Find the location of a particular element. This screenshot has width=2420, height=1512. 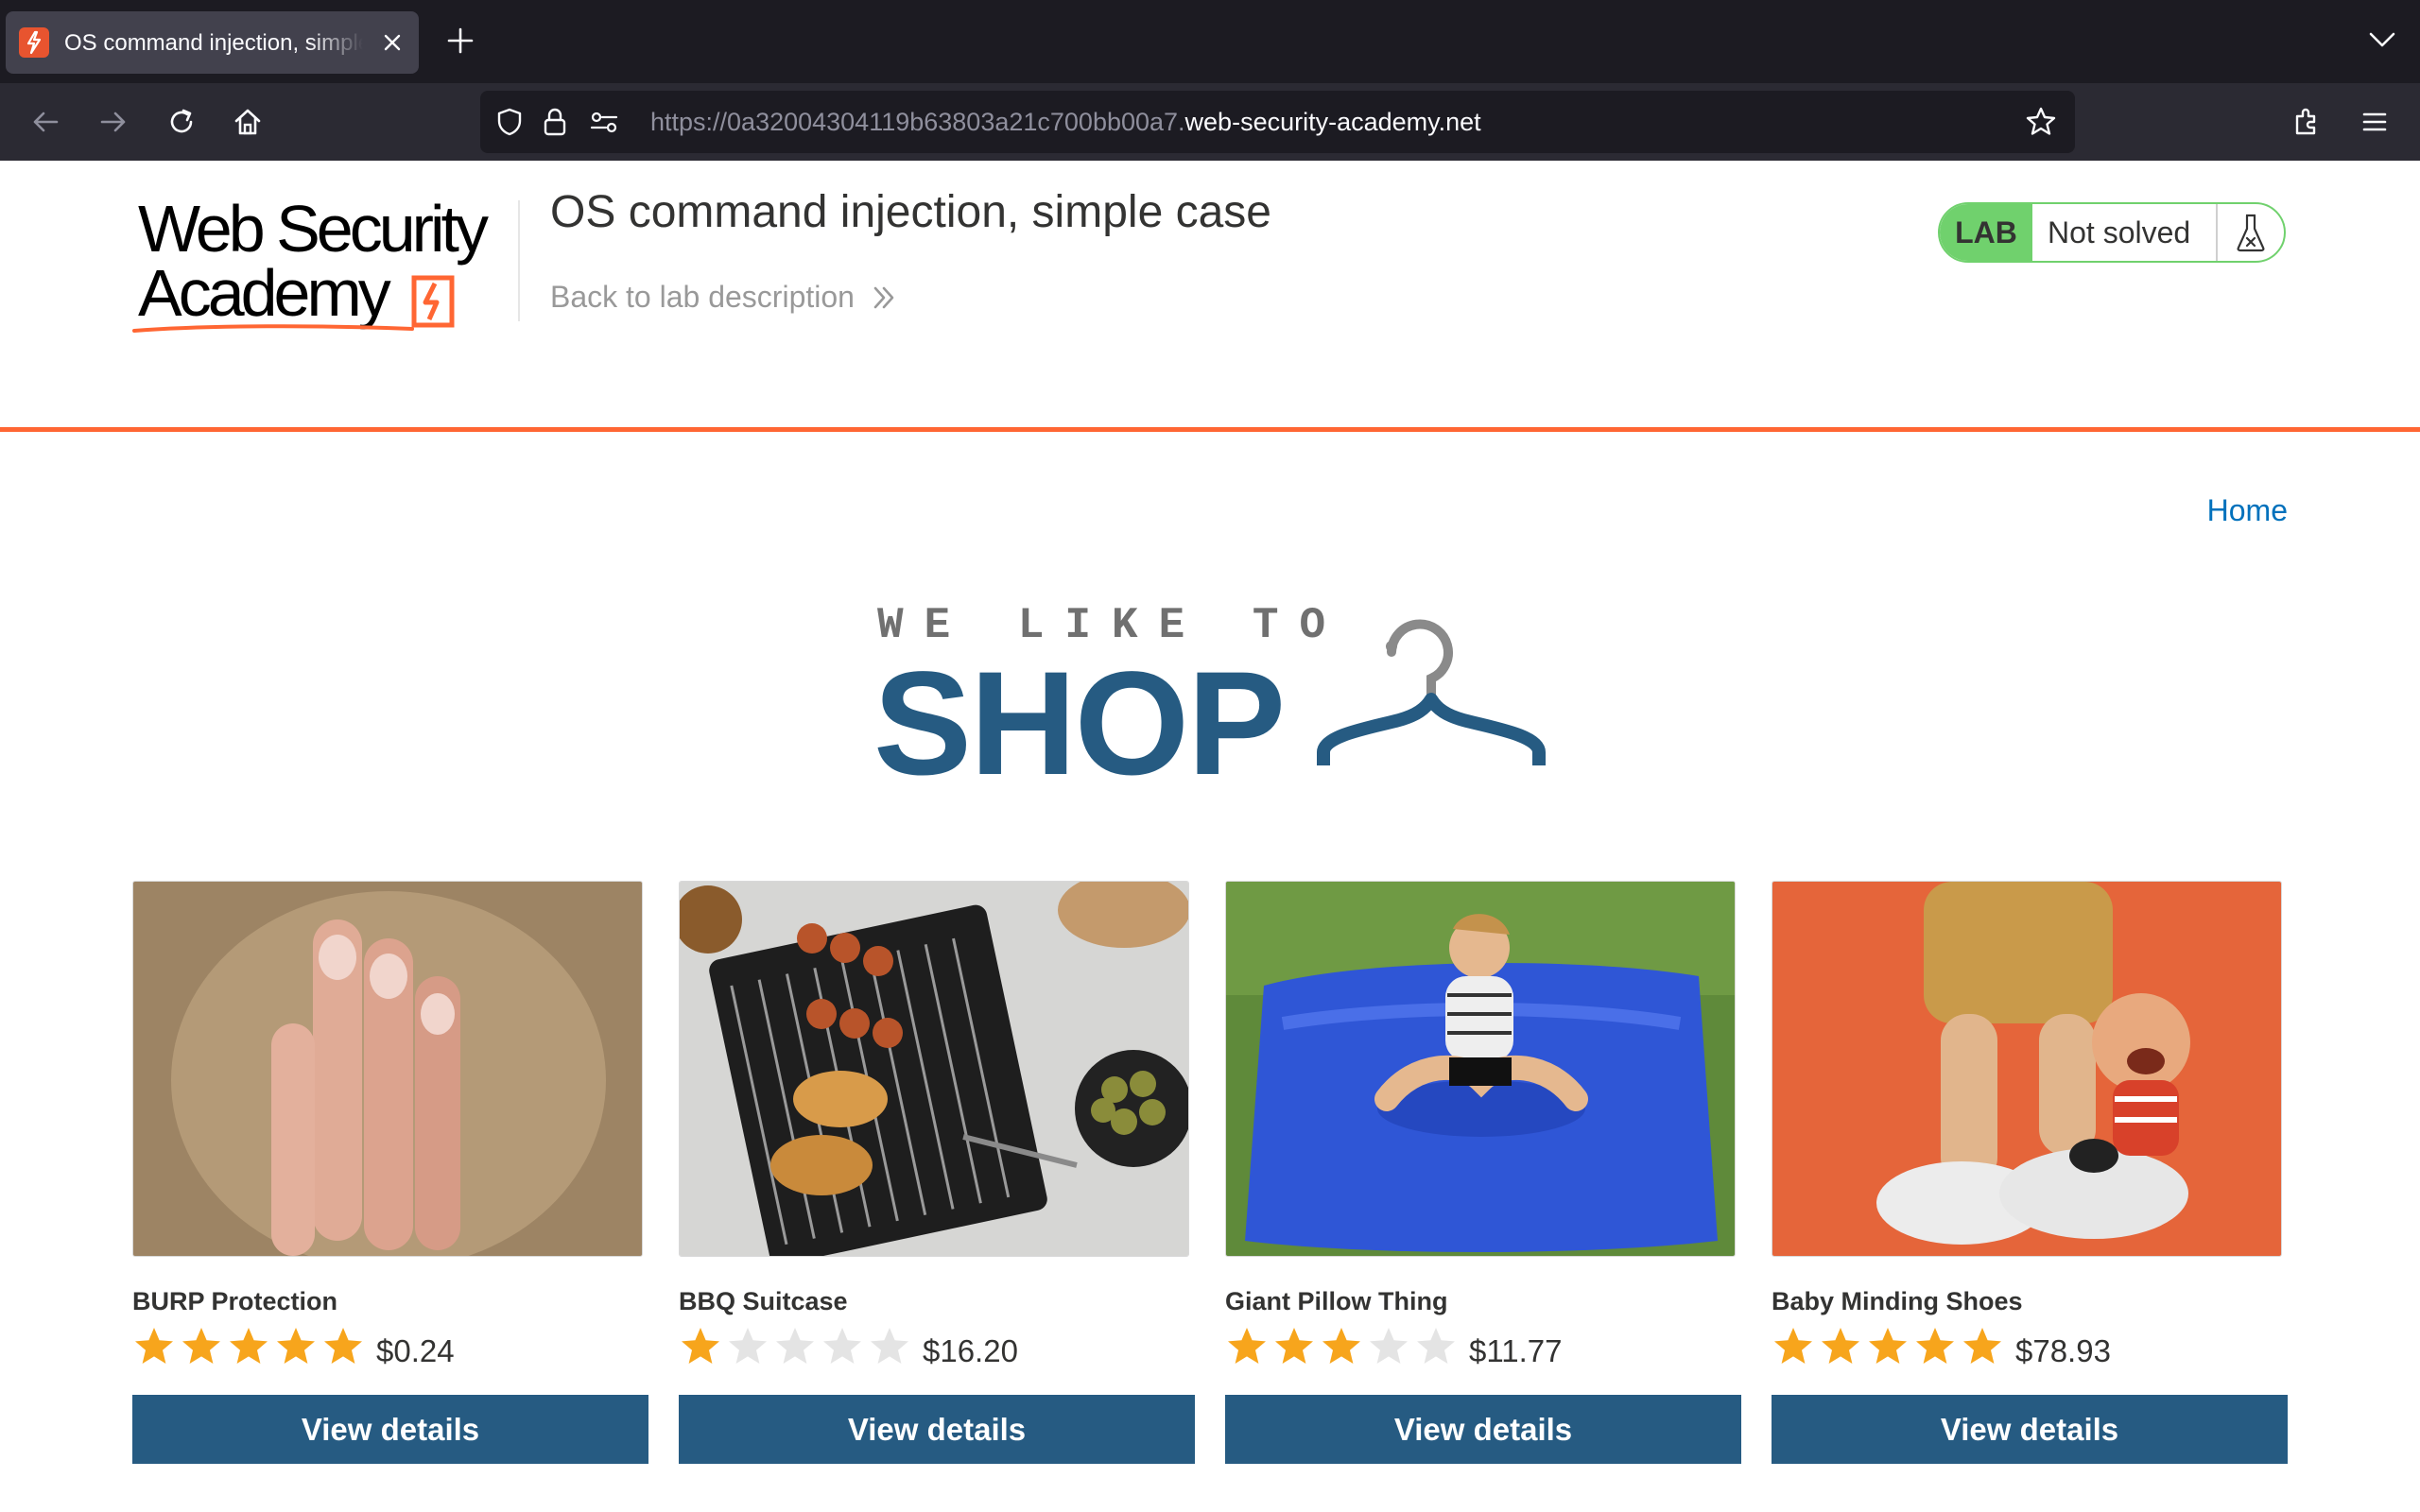

shield-icon is located at coordinates (509, 122).